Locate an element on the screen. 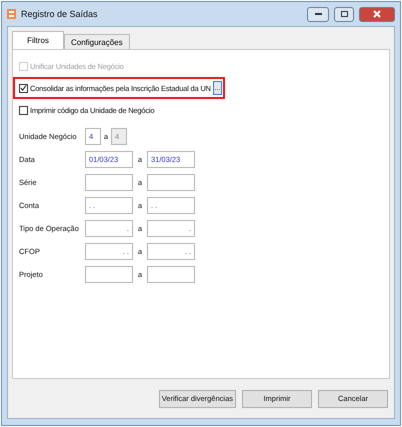 This screenshot has height=427, width=402. close-icon is located at coordinates (377, 14).